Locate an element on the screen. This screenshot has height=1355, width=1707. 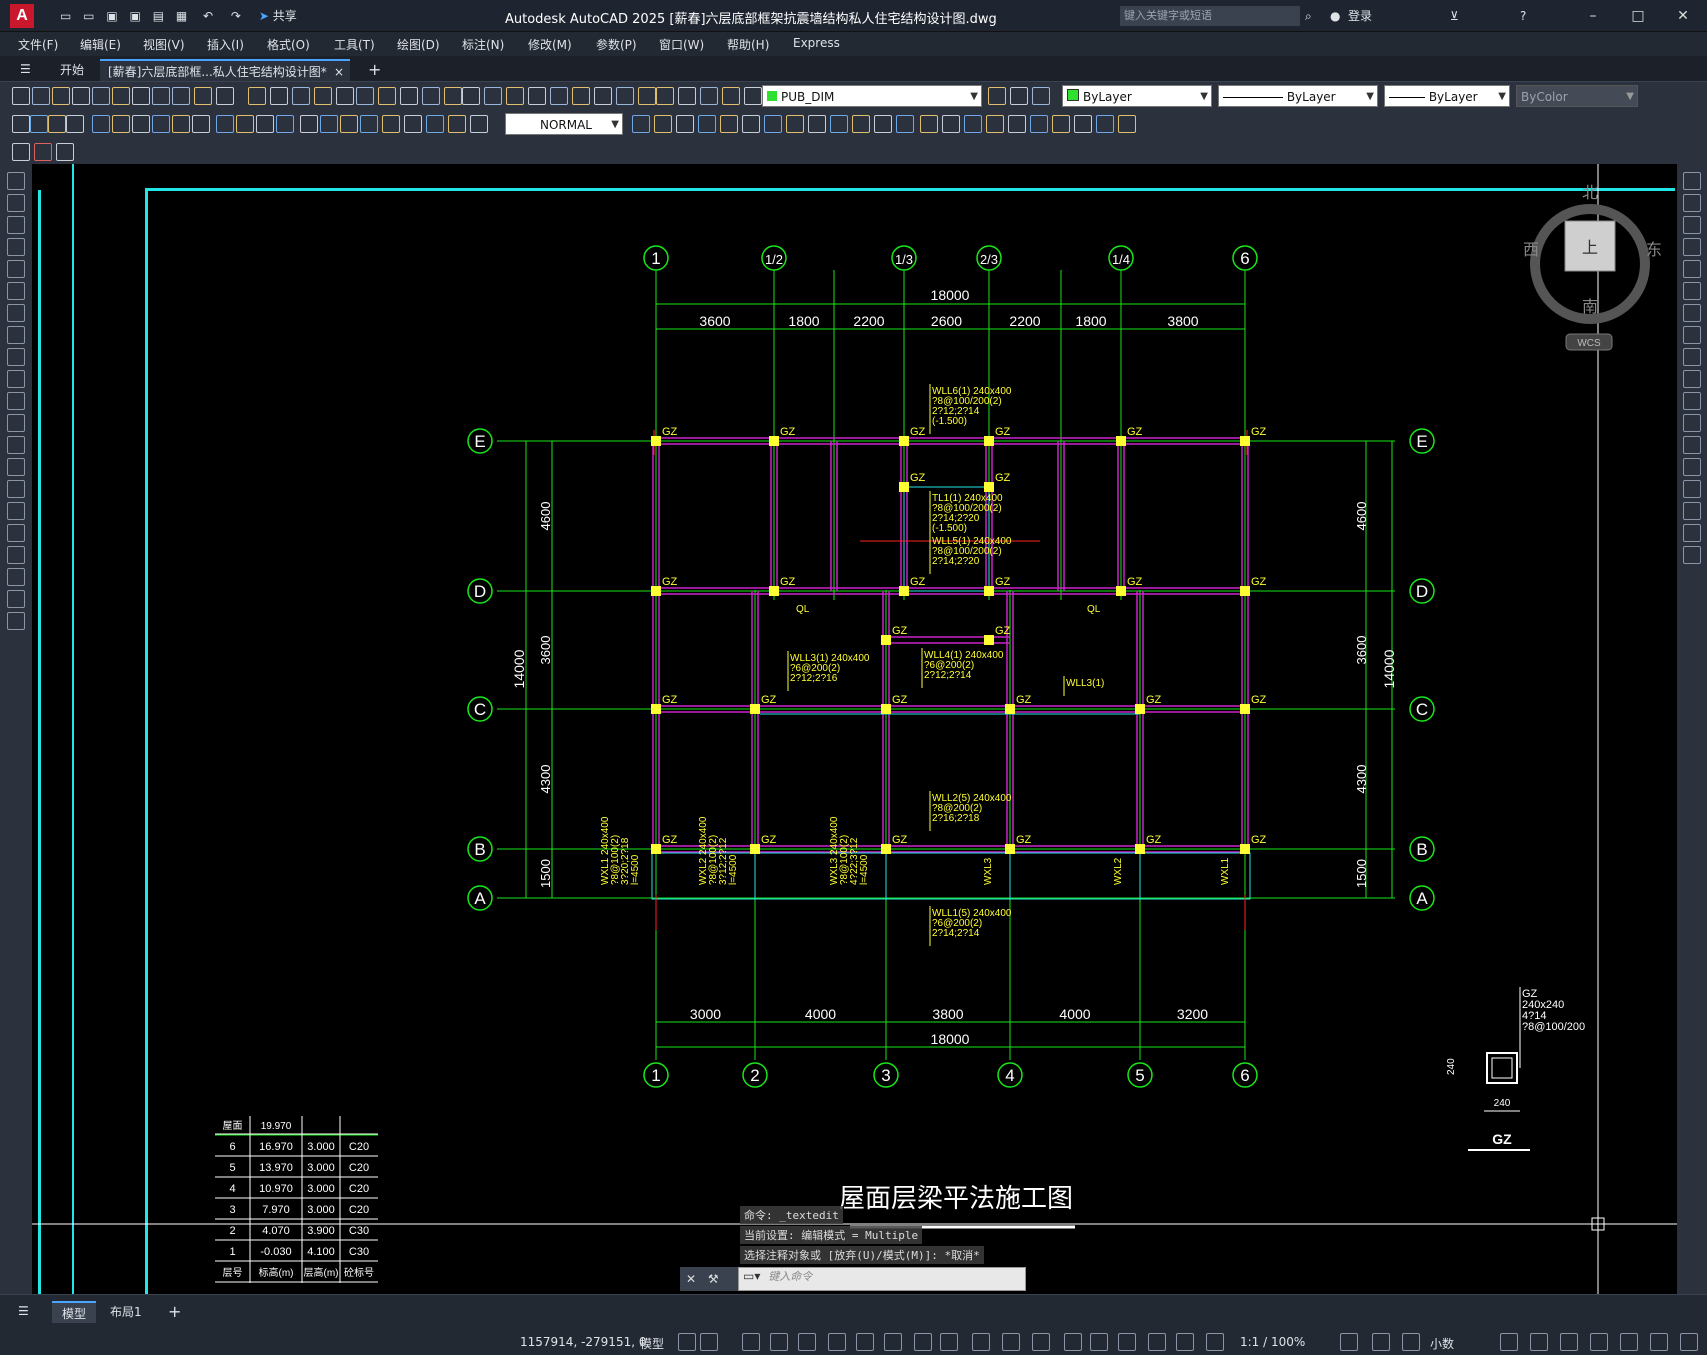
share-icon: ➤ is located at coordinates (264, 16).